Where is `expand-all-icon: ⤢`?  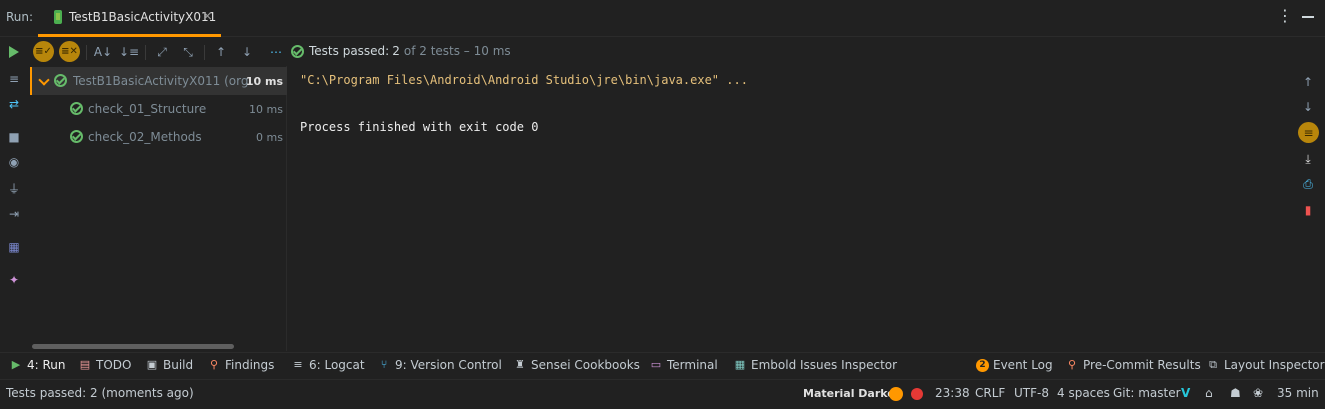 expand-all-icon: ⤢ is located at coordinates (162, 52).